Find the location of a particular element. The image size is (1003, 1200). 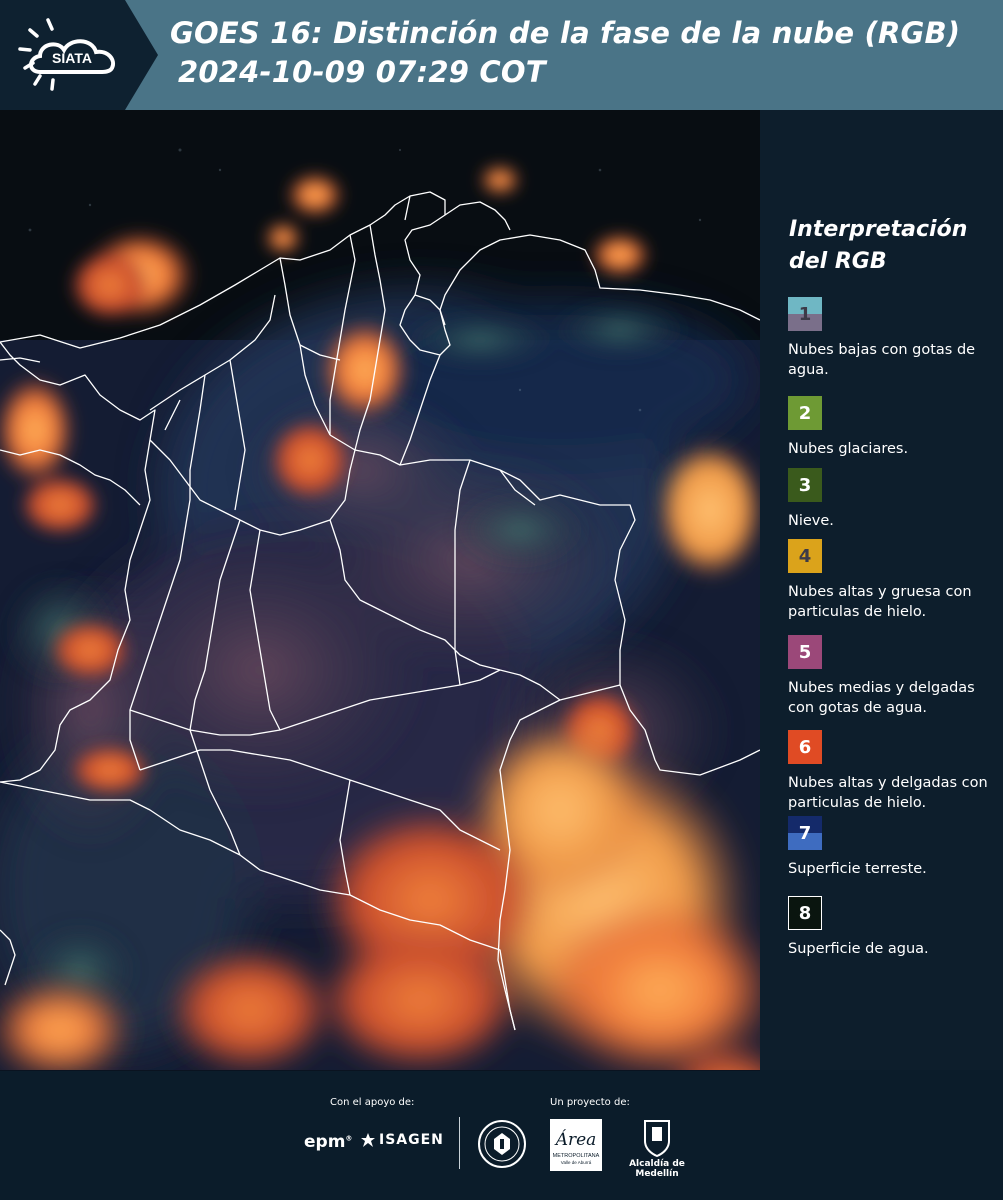

alcaldia-shield-icon is located at coordinates (657, 1139).